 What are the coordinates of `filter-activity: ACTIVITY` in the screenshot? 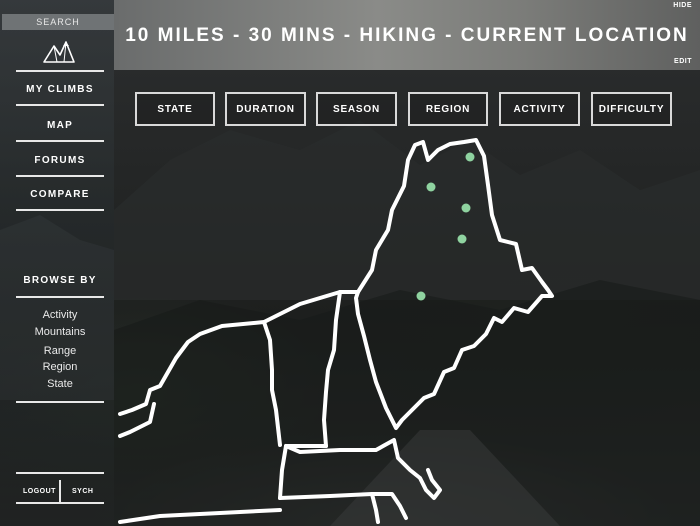 It's located at (539, 109).